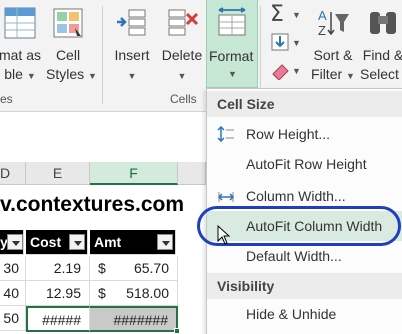  What do you see at coordinates (226, 197) in the screenshot?
I see `column-width-icon` at bounding box center [226, 197].